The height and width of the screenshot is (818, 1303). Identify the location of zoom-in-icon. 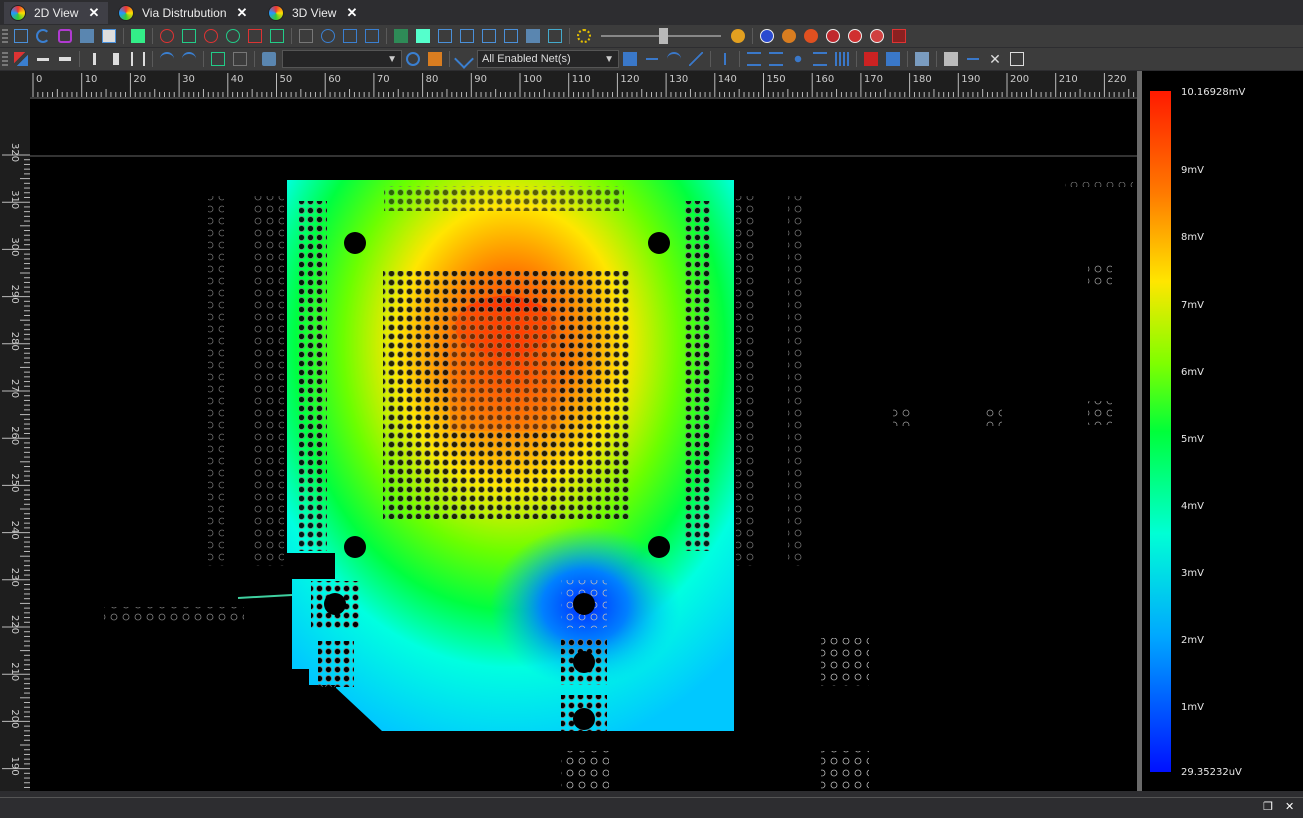
(211, 36).